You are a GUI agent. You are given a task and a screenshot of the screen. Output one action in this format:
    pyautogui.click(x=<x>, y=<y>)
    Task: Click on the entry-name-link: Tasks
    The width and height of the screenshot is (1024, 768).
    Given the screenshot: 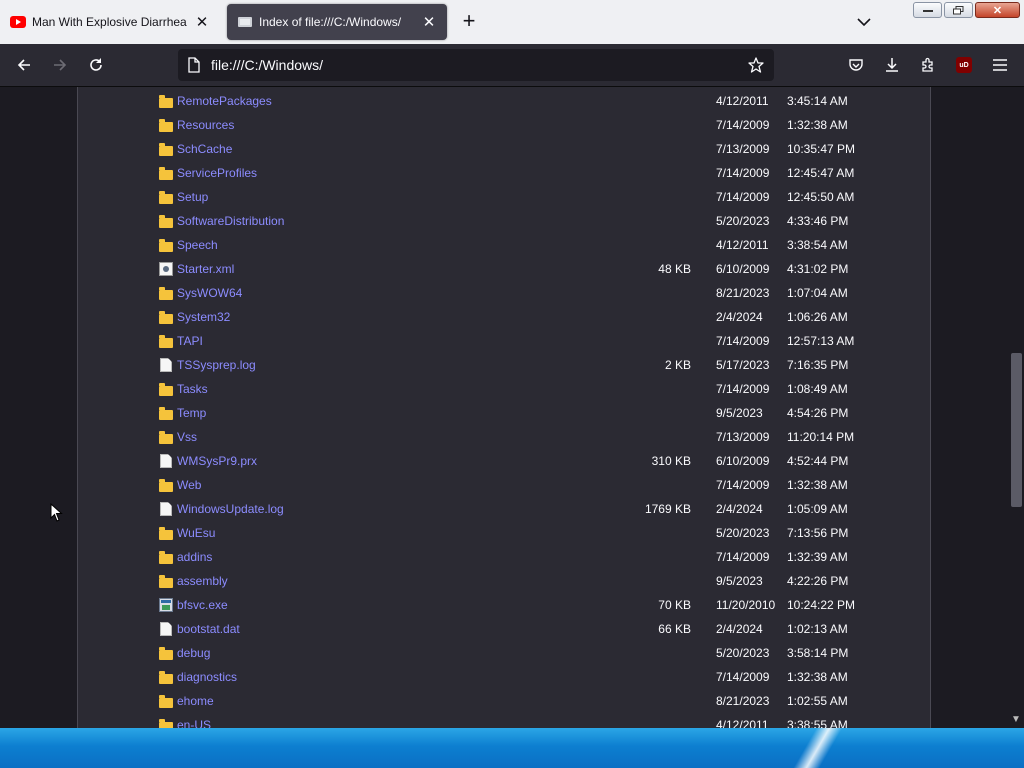 What is the action you would take?
    pyautogui.click(x=192, y=389)
    